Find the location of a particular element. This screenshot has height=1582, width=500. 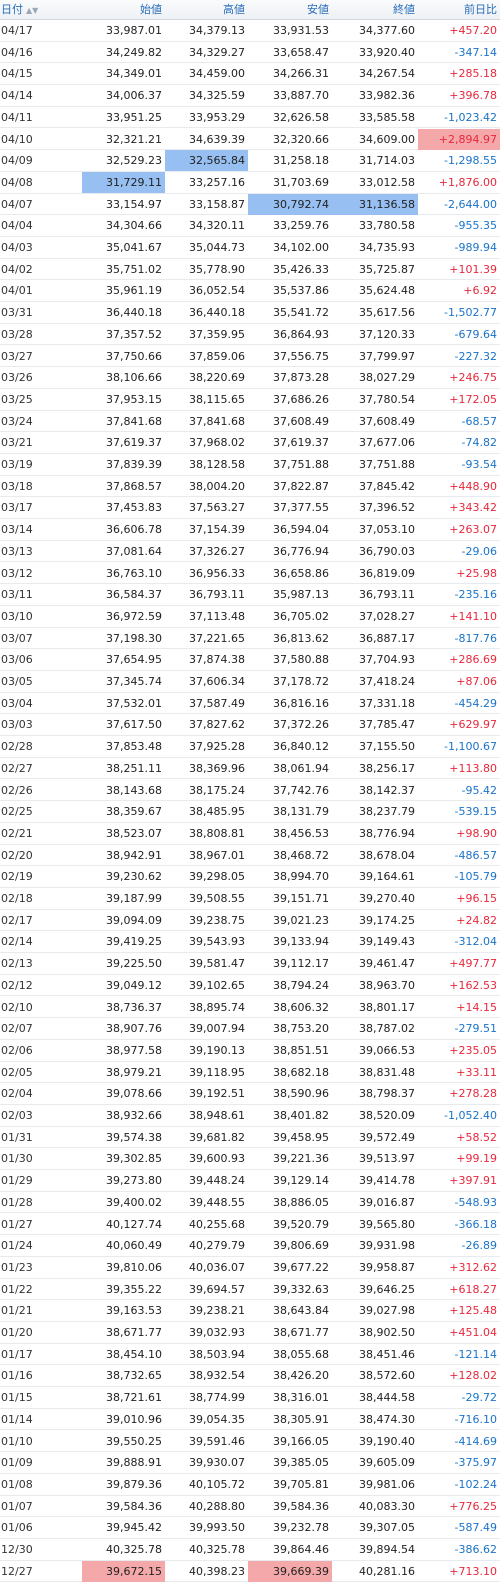

close-cell: 39,016.87 is located at coordinates (387, 1202).